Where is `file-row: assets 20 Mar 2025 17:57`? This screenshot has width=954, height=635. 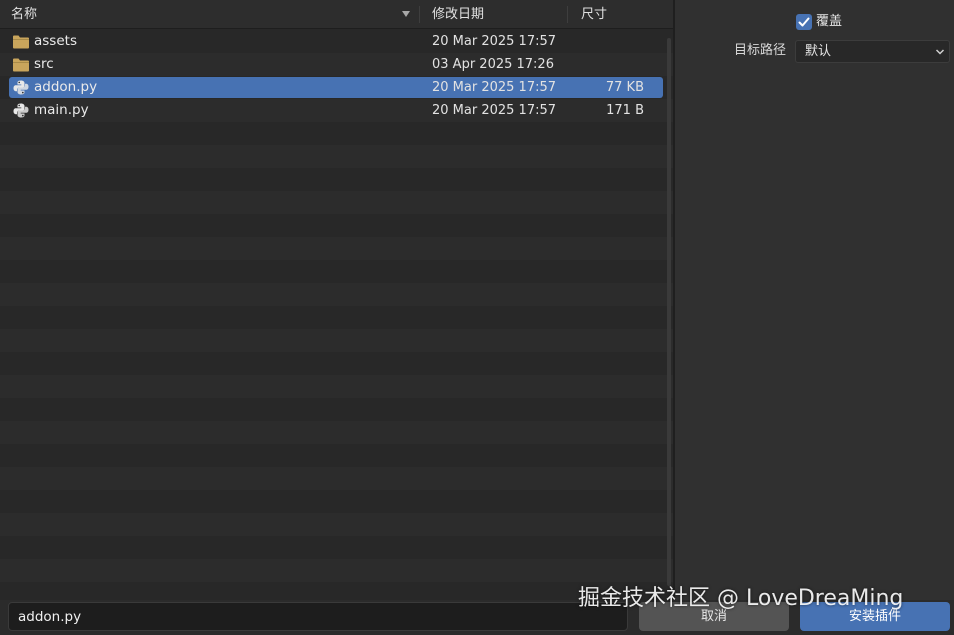
file-row: assets 20 Mar 2025 17:57 is located at coordinates (336, 41).